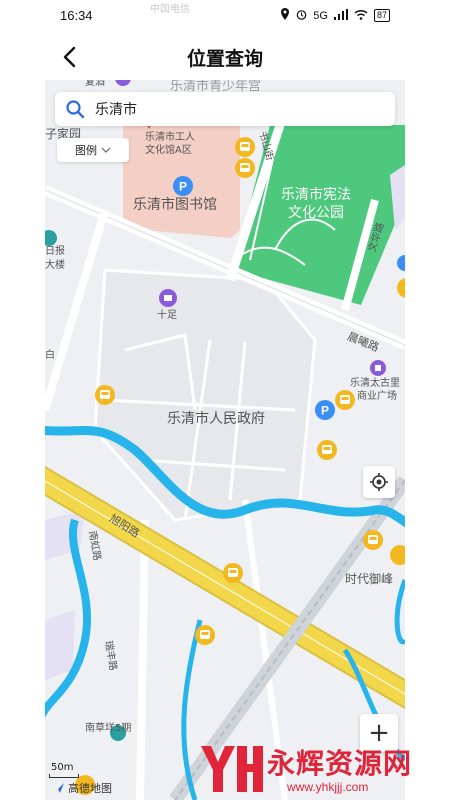 This screenshot has width=450, height=800. Describe the element at coordinates (340, 15) in the screenshot. I see `signal-icon` at that location.